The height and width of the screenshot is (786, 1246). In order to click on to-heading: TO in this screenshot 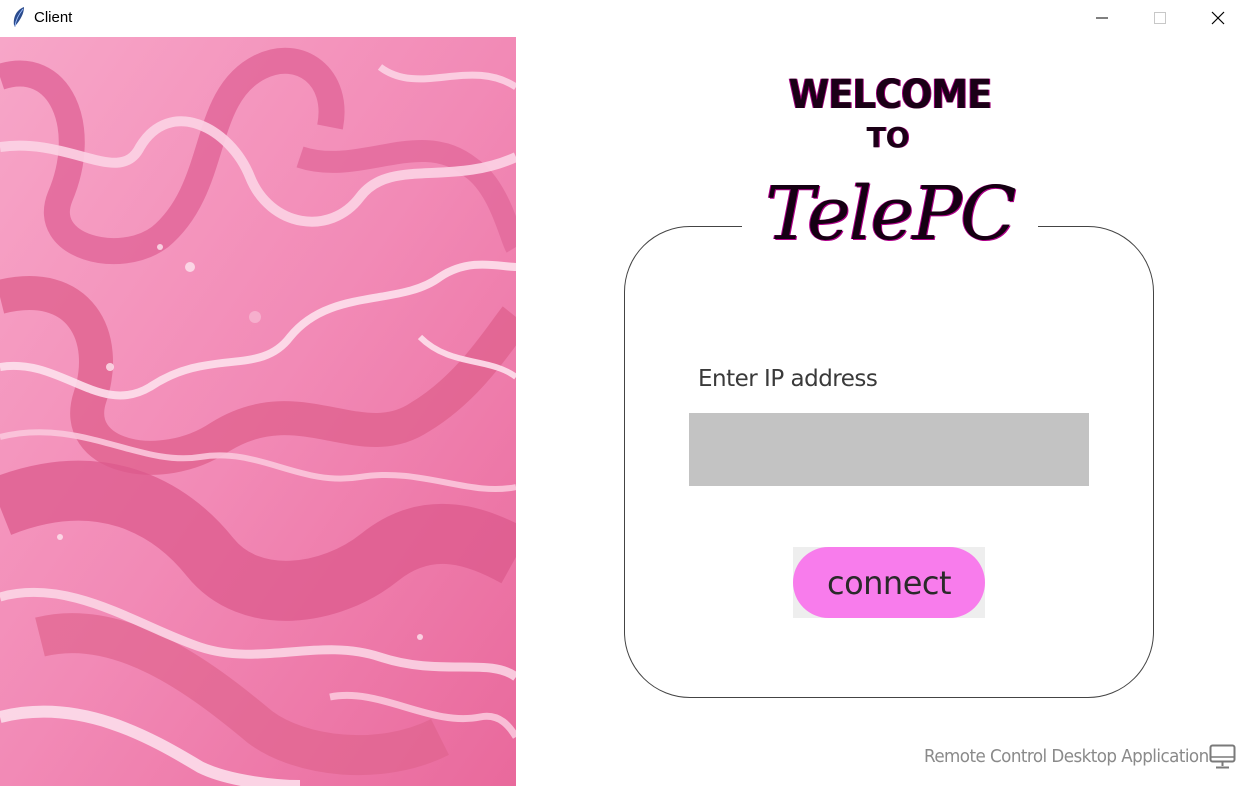, I will do `click(888, 137)`.